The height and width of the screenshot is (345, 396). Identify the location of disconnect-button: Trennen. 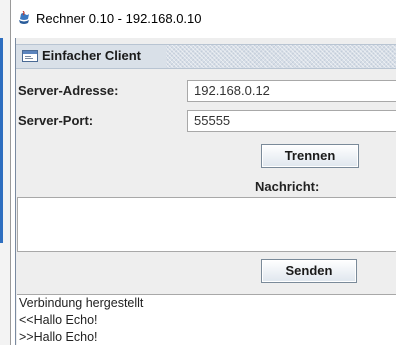
(310, 156).